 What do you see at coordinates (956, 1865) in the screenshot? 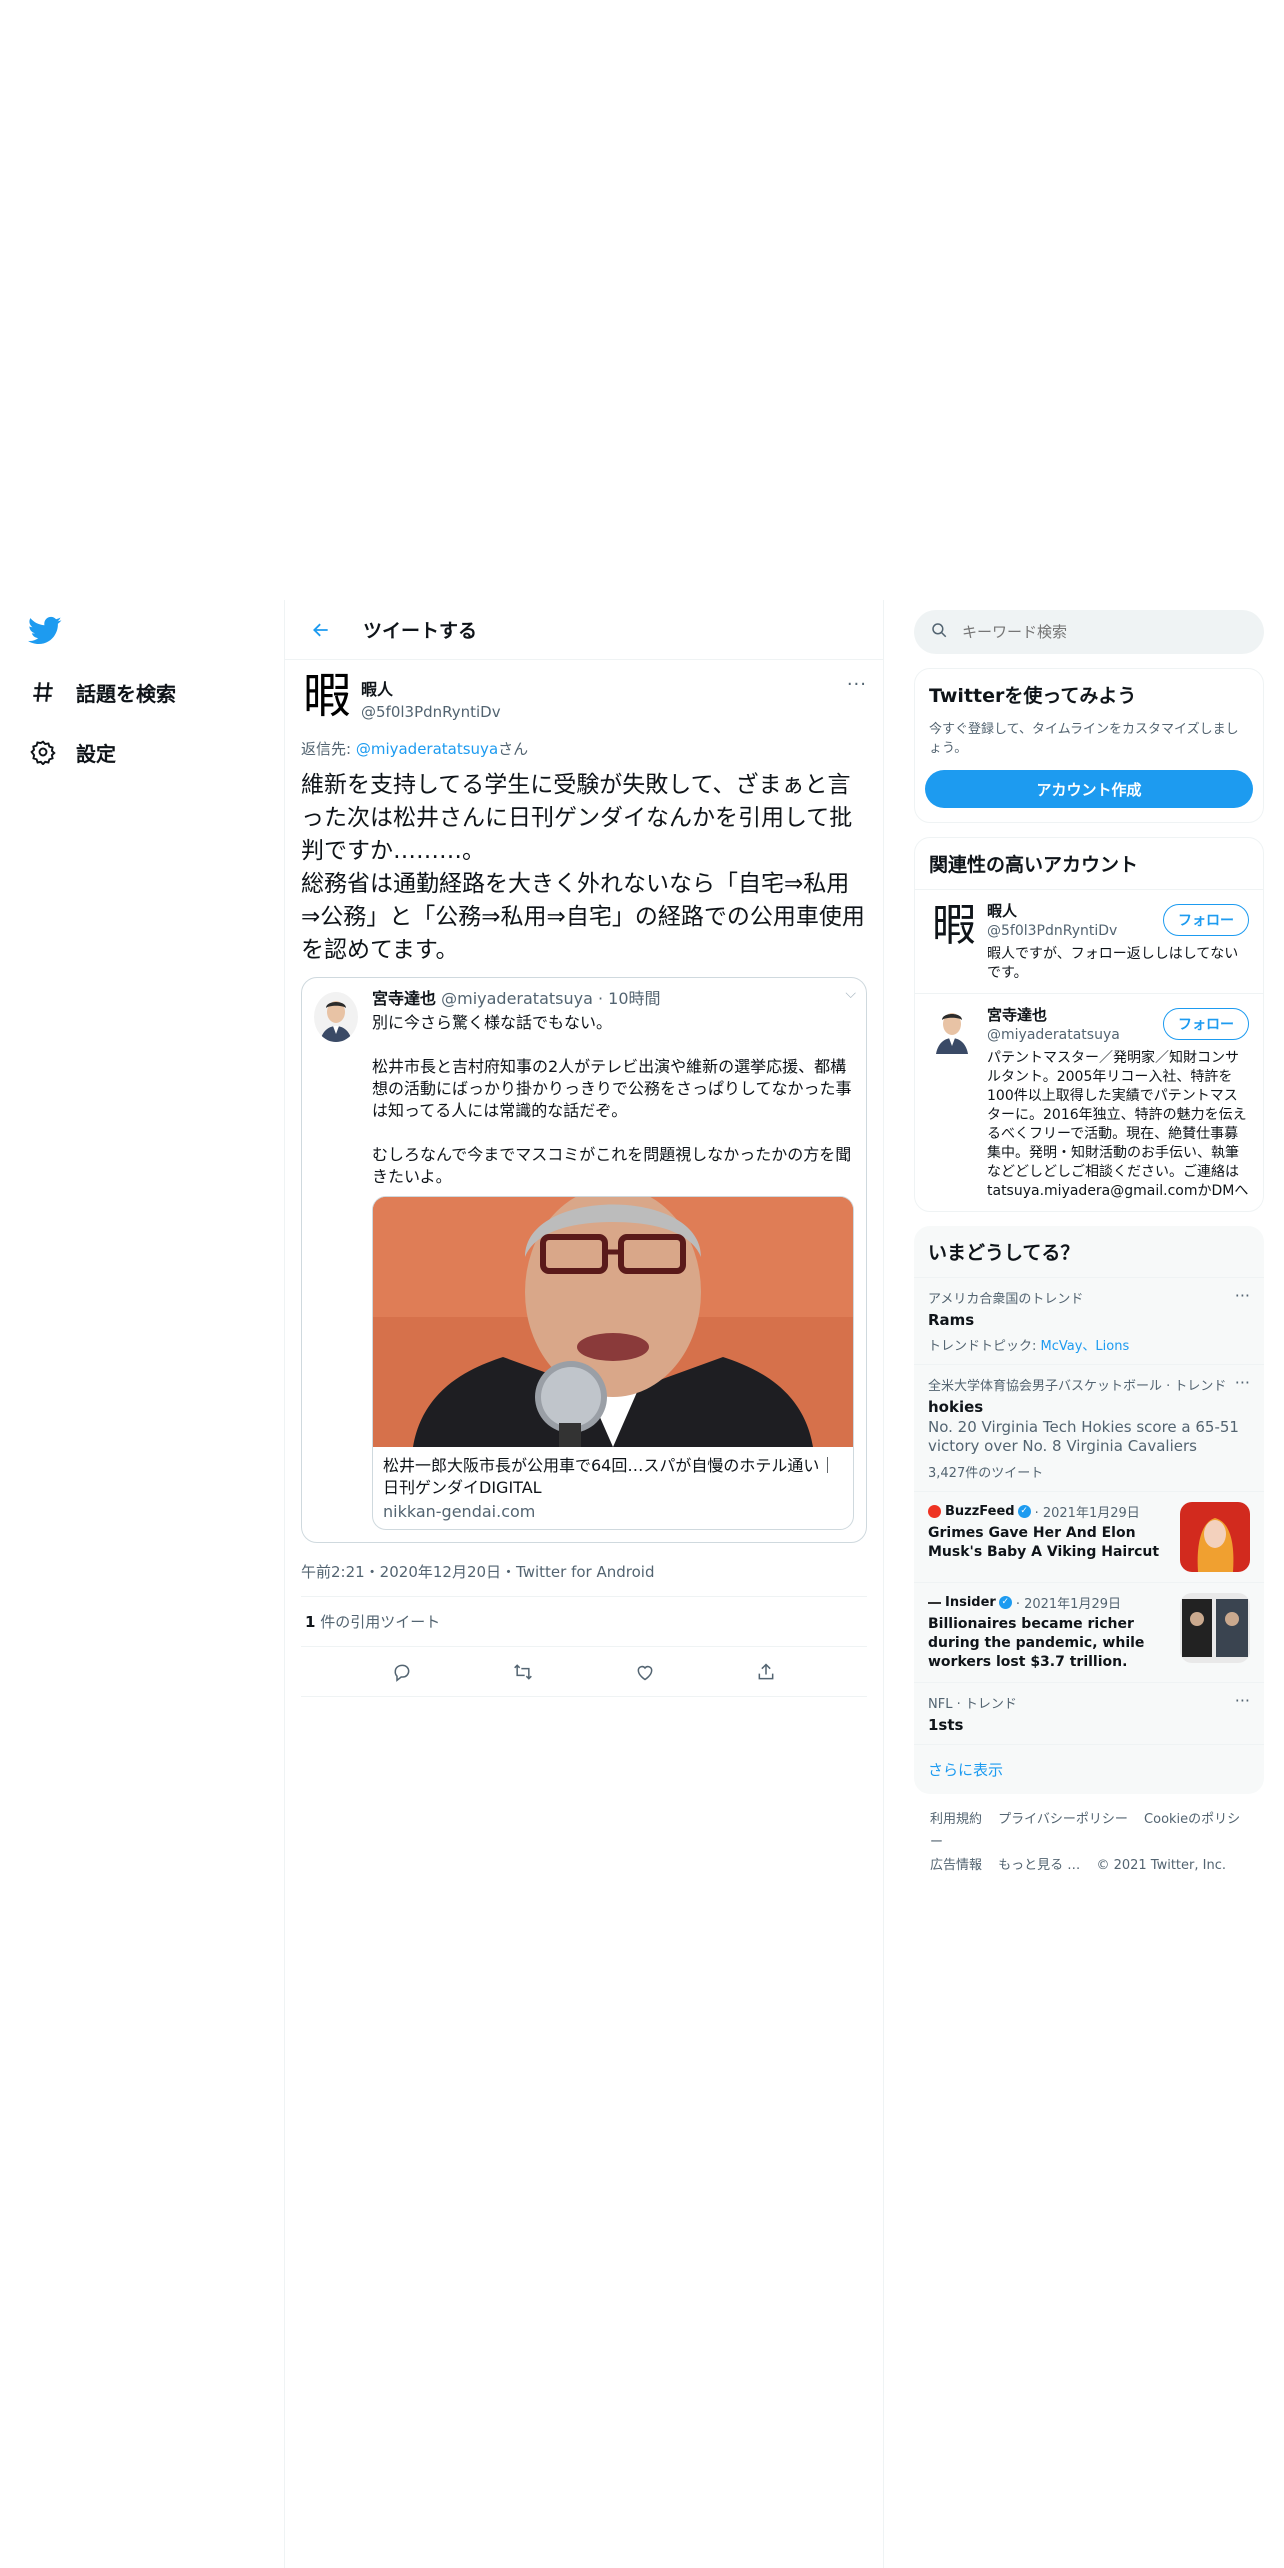
I see `footer-link-ads: 広告情報` at bounding box center [956, 1865].